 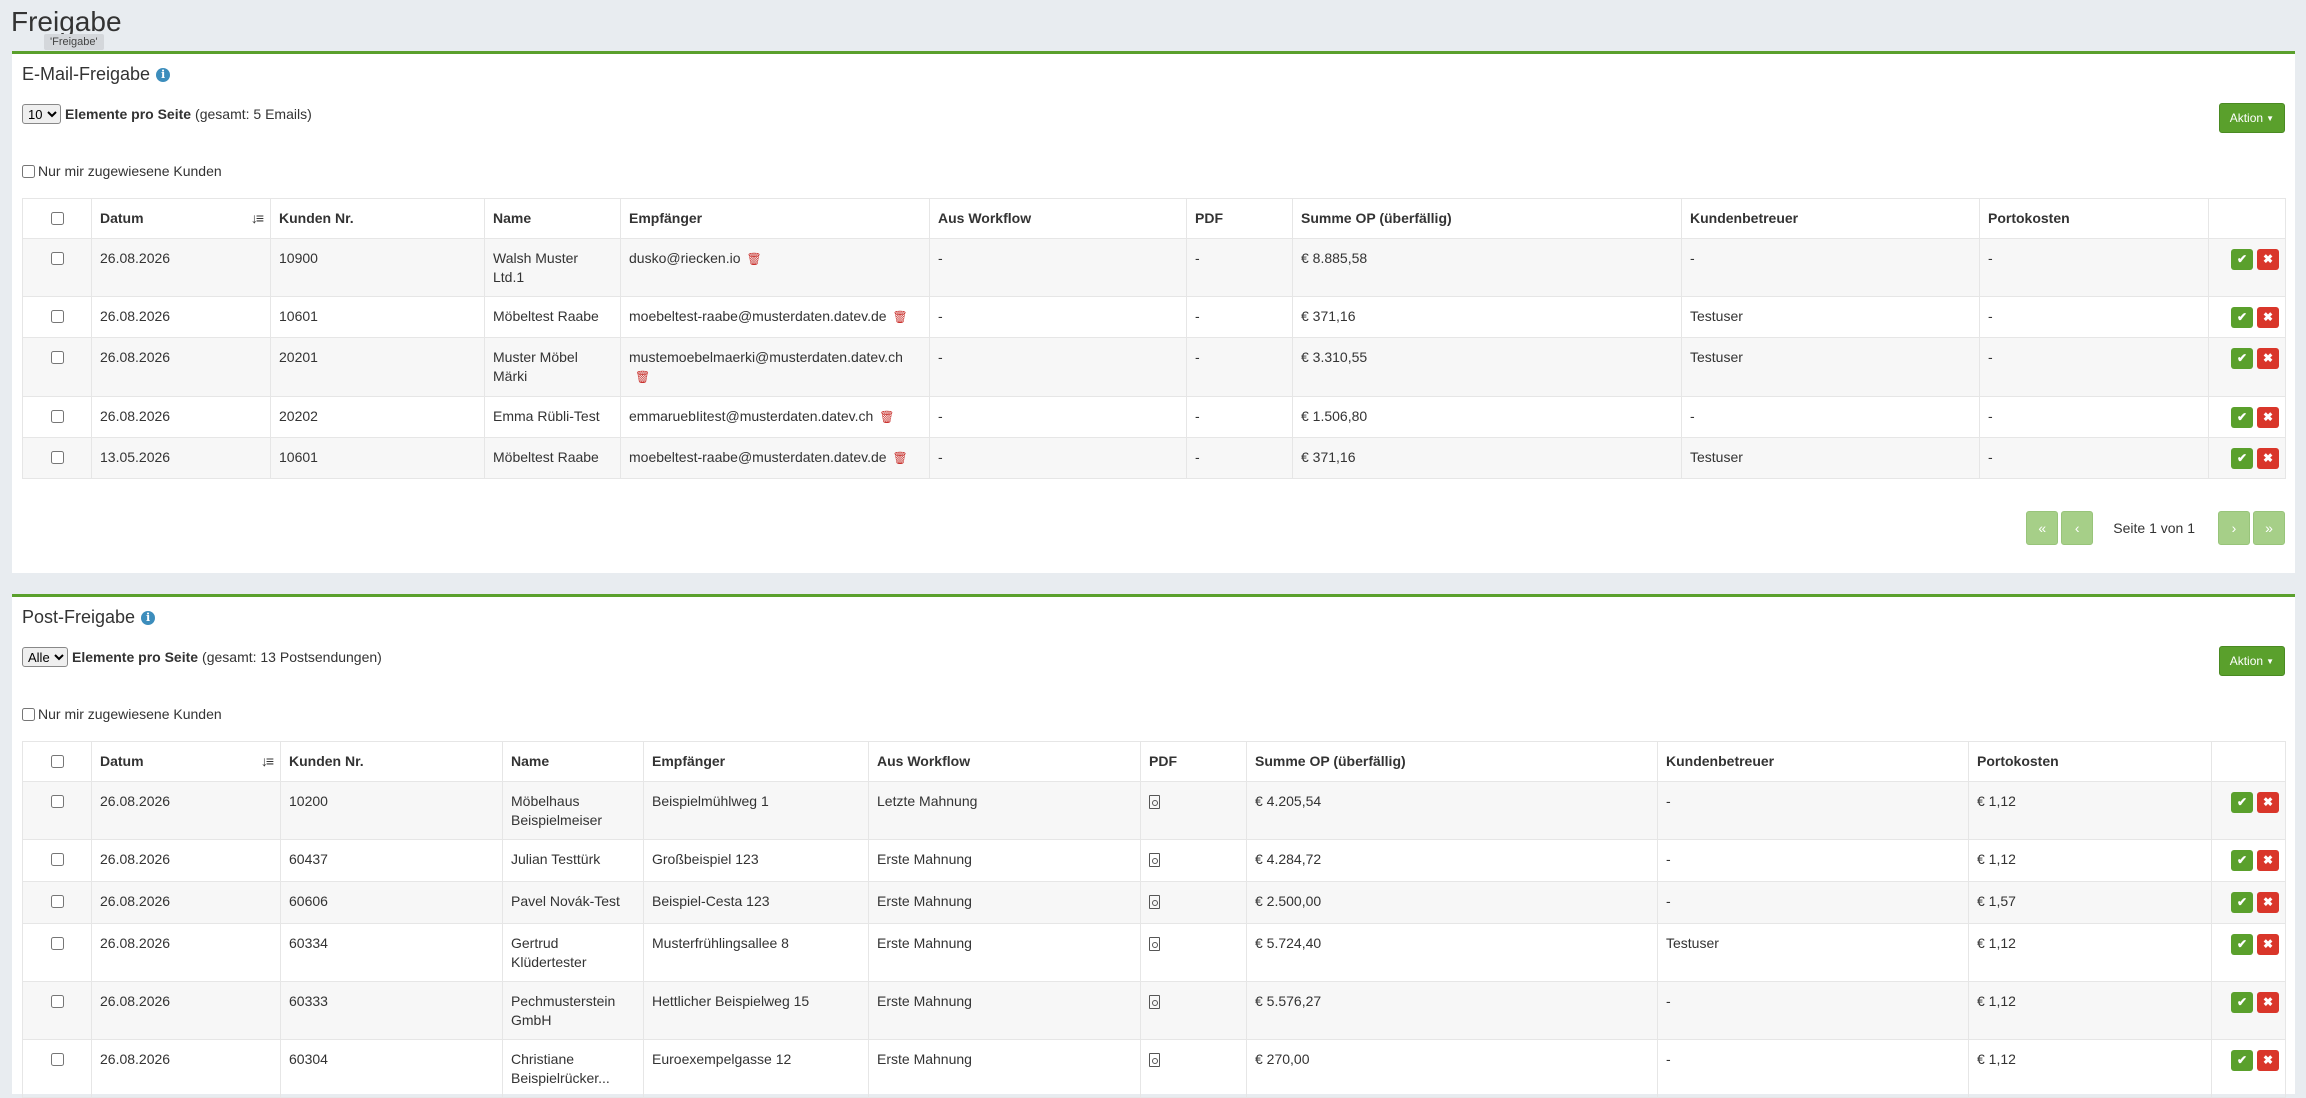 What do you see at coordinates (1813, 952) in the screenshot?
I see `cell-kundenbetreuer: Testuser` at bounding box center [1813, 952].